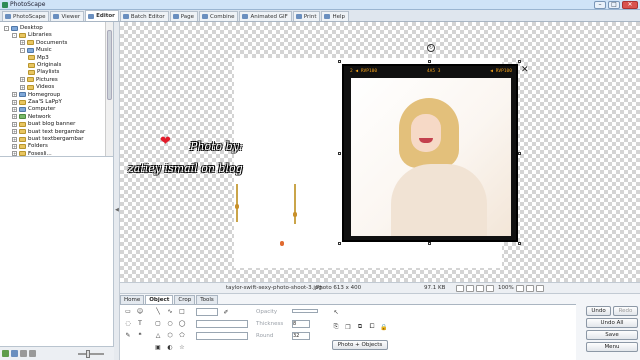  Describe the element at coordinates (429, 243) in the screenshot. I see `resize-handle-s` at that location.